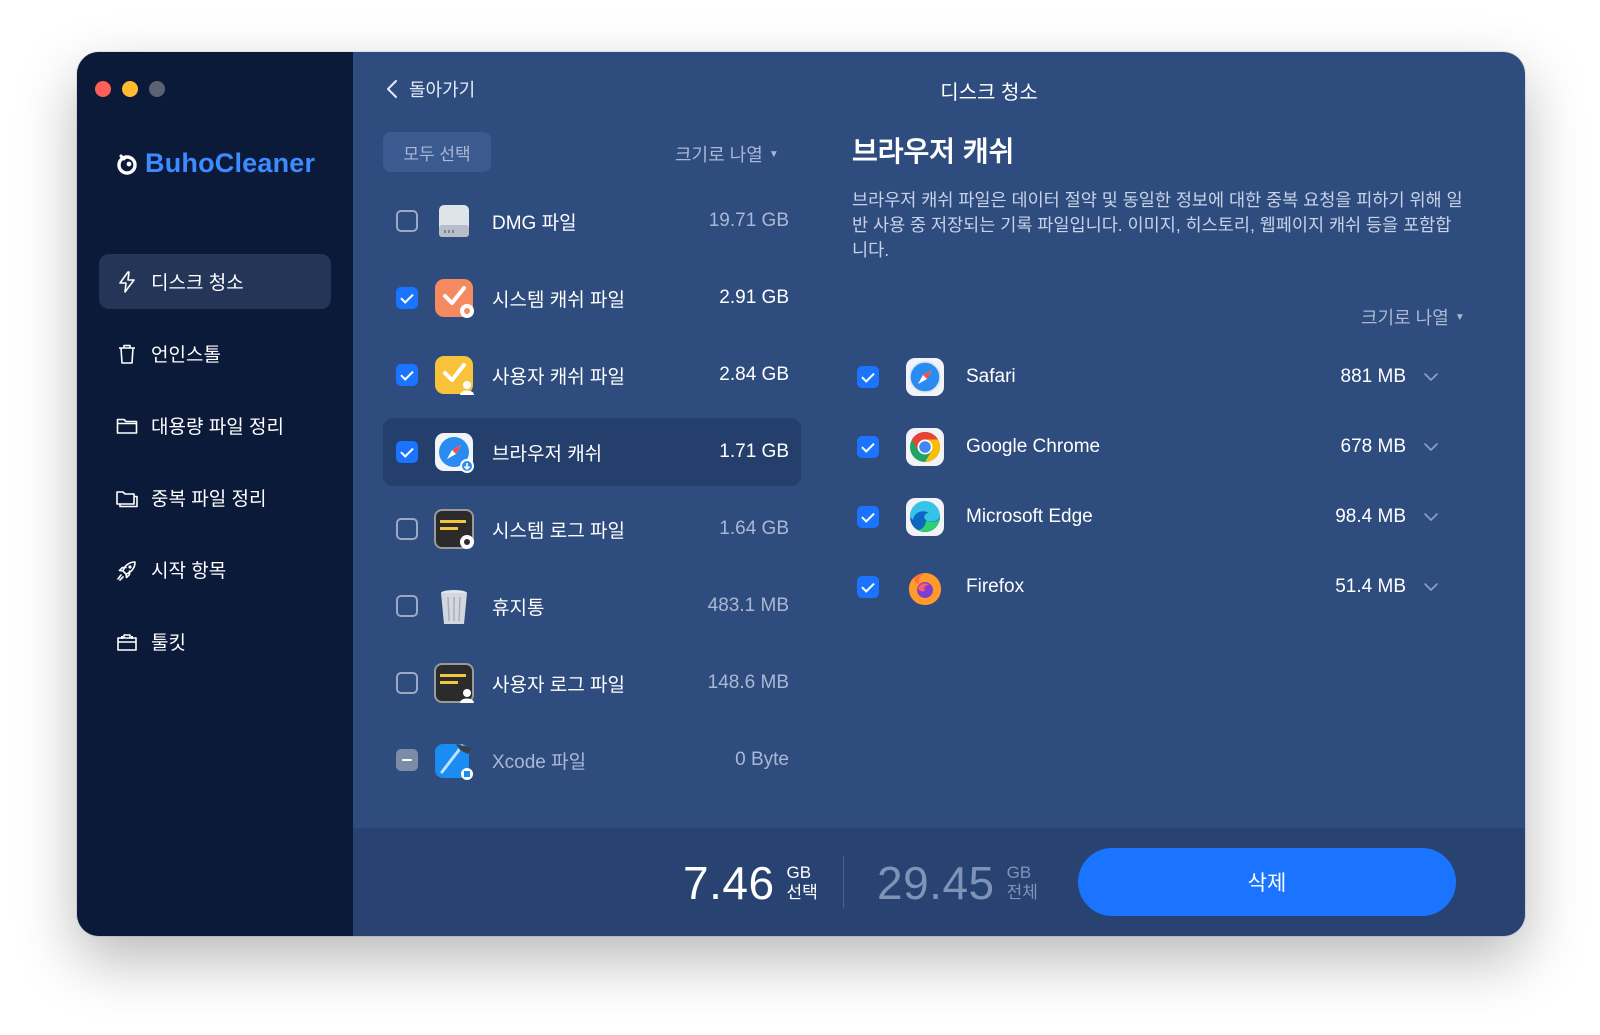  I want to click on lightning-icon, so click(127, 282).